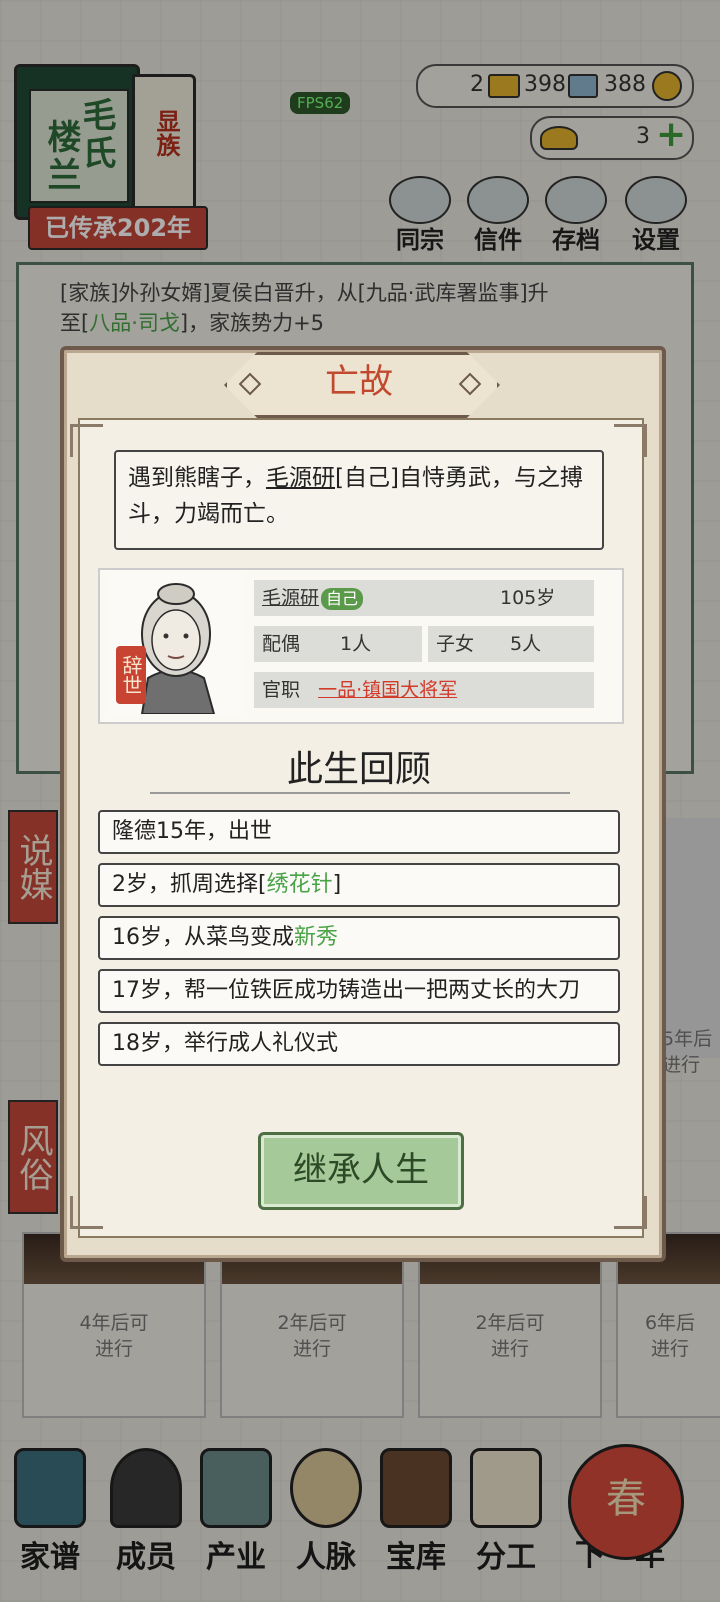 The height and width of the screenshot is (1602, 720). What do you see at coordinates (359, 382) in the screenshot?
I see `dialog-title: 亡故` at bounding box center [359, 382].